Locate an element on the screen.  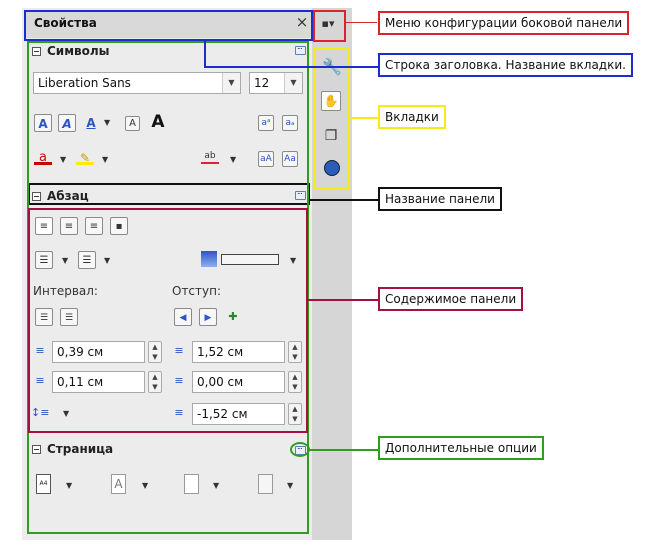
config-menu-frame is located at coordinates (329, 26).